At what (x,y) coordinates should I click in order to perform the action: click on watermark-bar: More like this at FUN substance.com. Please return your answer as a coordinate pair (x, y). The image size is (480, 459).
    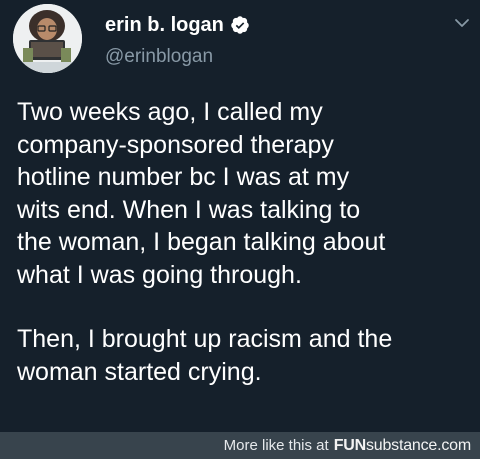
    Looking at the image, I should click on (240, 445).